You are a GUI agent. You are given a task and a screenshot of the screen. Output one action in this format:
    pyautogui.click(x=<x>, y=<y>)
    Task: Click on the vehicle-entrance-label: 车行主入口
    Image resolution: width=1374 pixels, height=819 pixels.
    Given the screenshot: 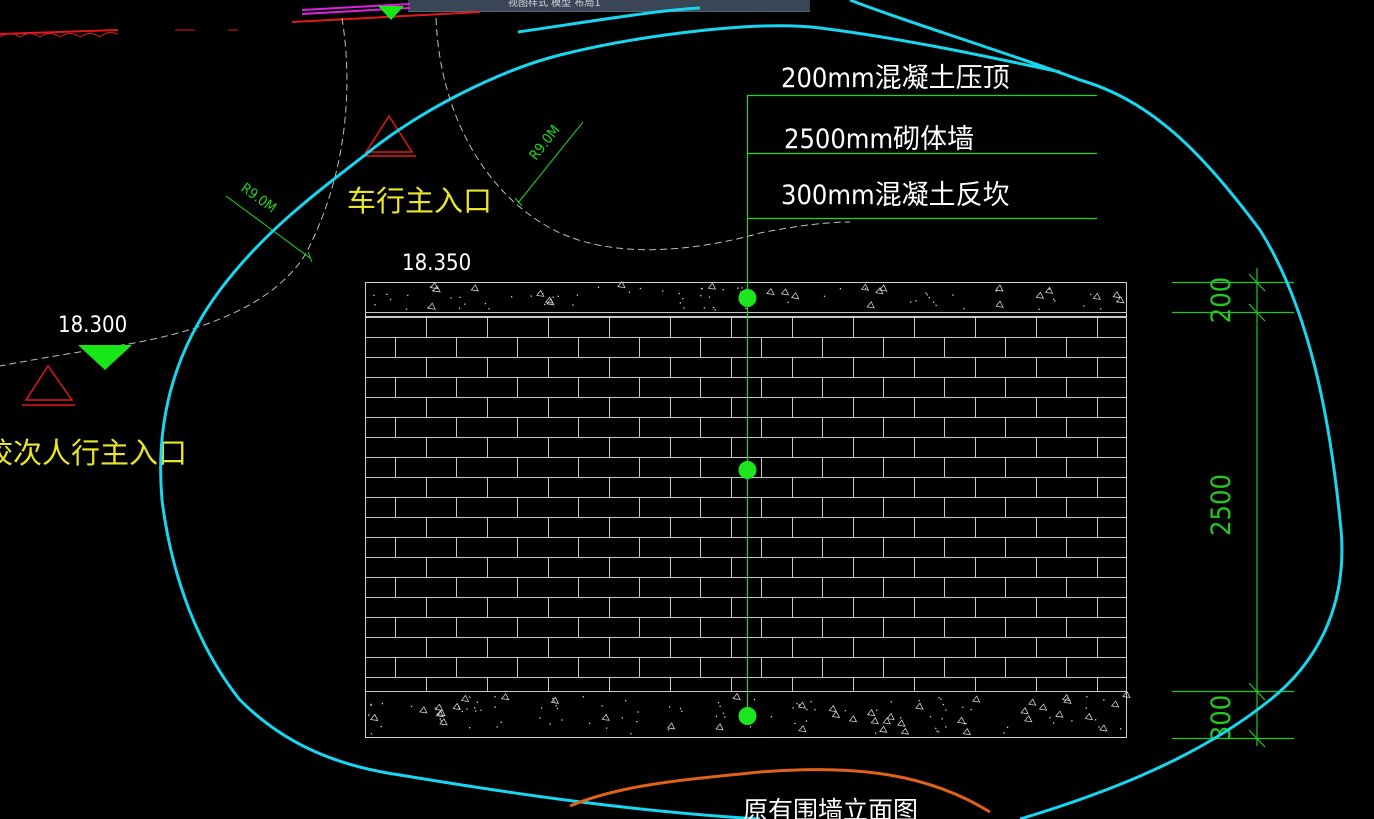 What is the action you would take?
    pyautogui.click(x=419, y=201)
    